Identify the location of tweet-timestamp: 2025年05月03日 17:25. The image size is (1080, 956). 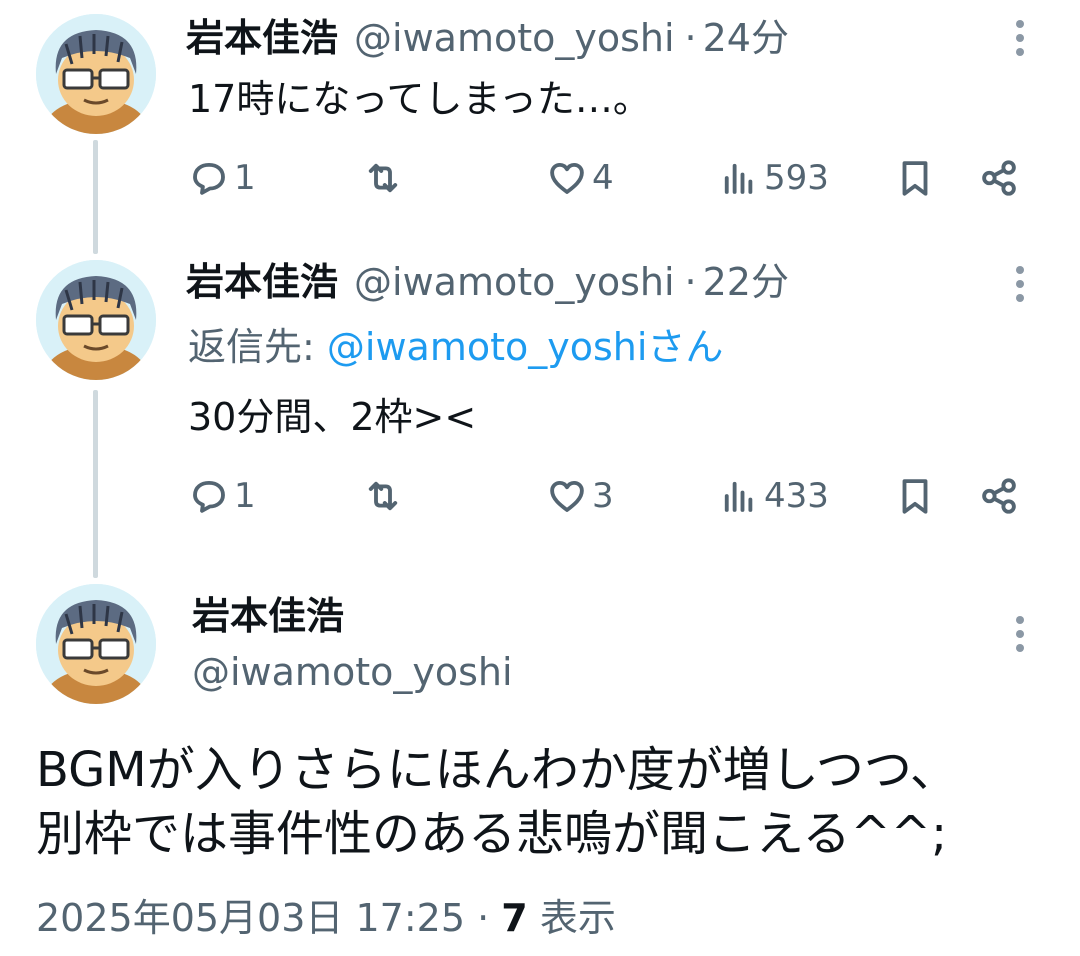
(250, 918).